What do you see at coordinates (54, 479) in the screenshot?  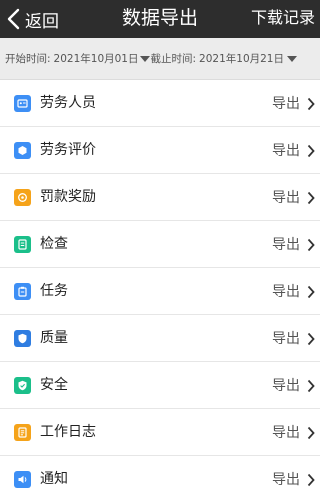 I see `item-label: 通知` at bounding box center [54, 479].